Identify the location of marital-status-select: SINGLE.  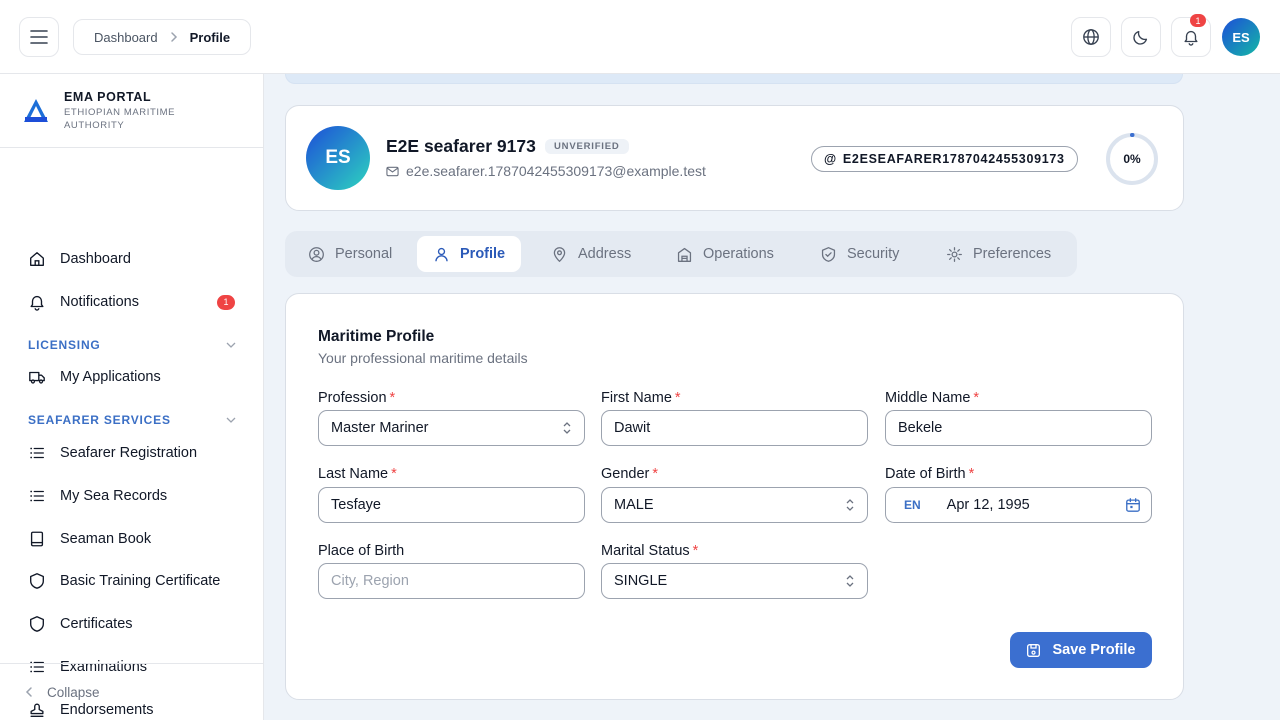
(734, 581).